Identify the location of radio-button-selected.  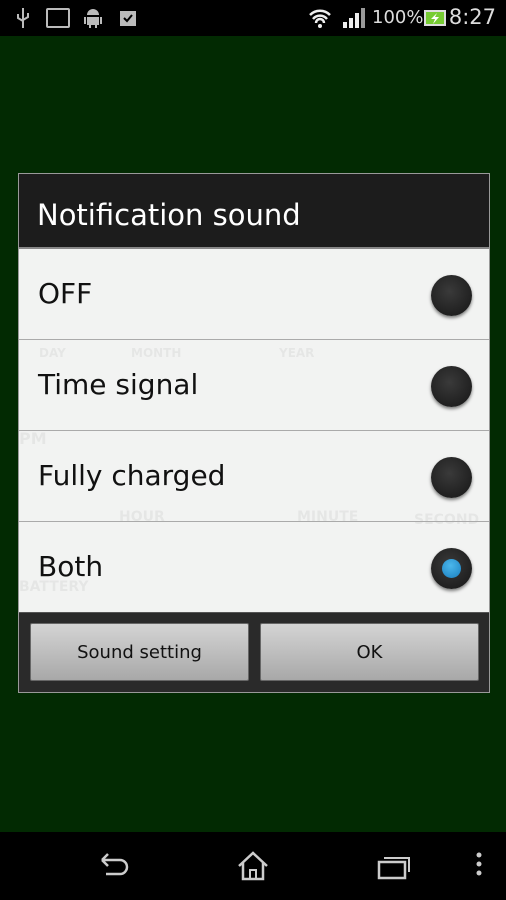
(451, 568).